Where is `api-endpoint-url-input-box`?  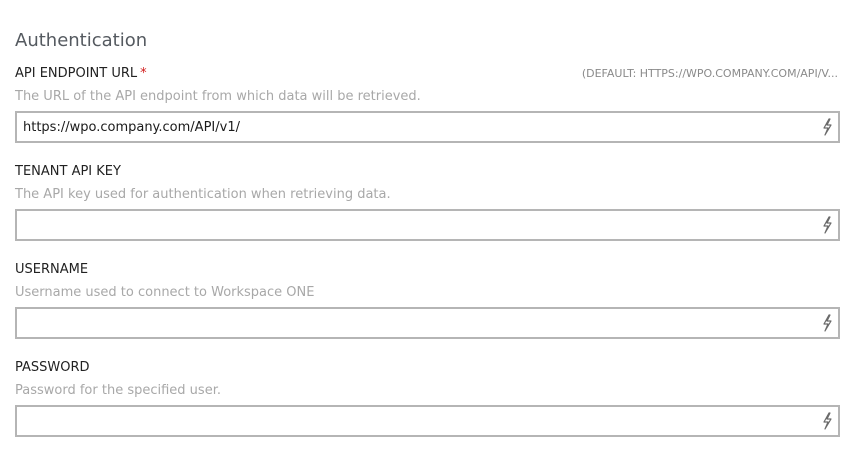
api-endpoint-url-input-box is located at coordinates (427, 127).